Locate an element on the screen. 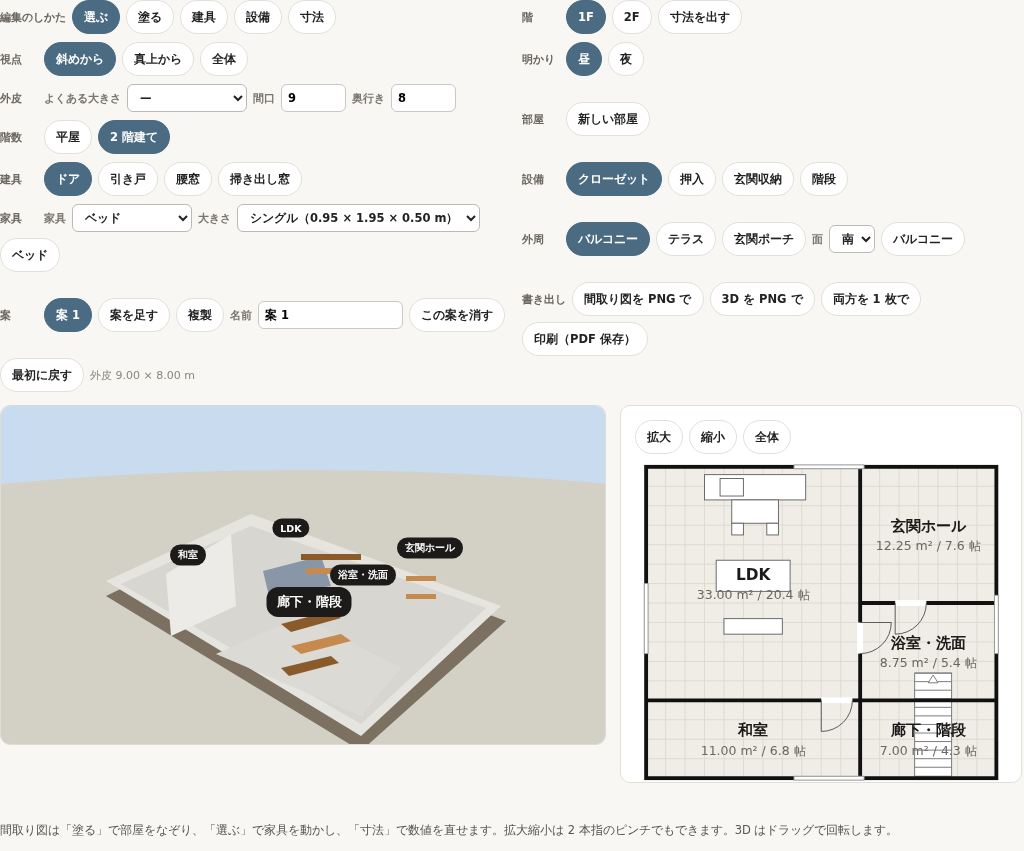 This screenshot has width=1024, height=851. dropdown-field: — is located at coordinates (187, 98).